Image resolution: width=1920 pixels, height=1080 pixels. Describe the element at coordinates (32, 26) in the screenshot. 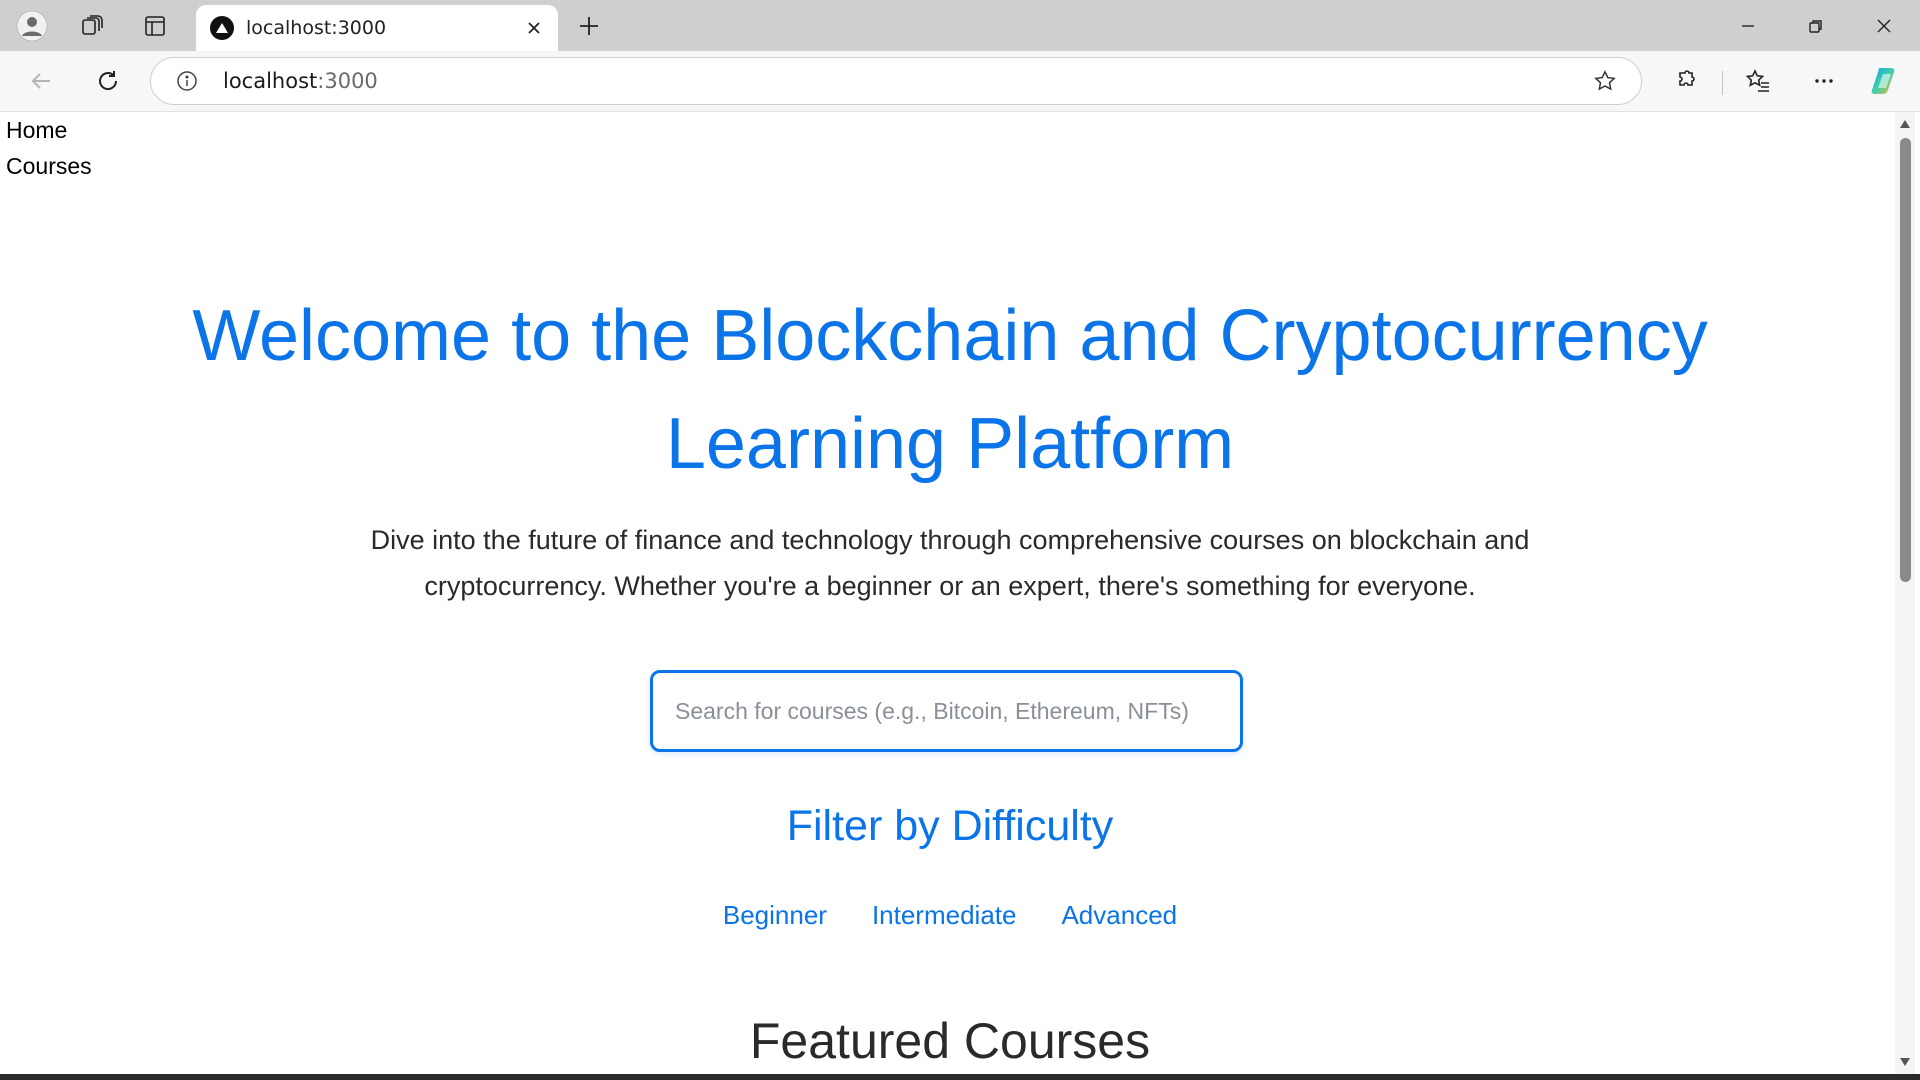

I see `profile-icon` at that location.